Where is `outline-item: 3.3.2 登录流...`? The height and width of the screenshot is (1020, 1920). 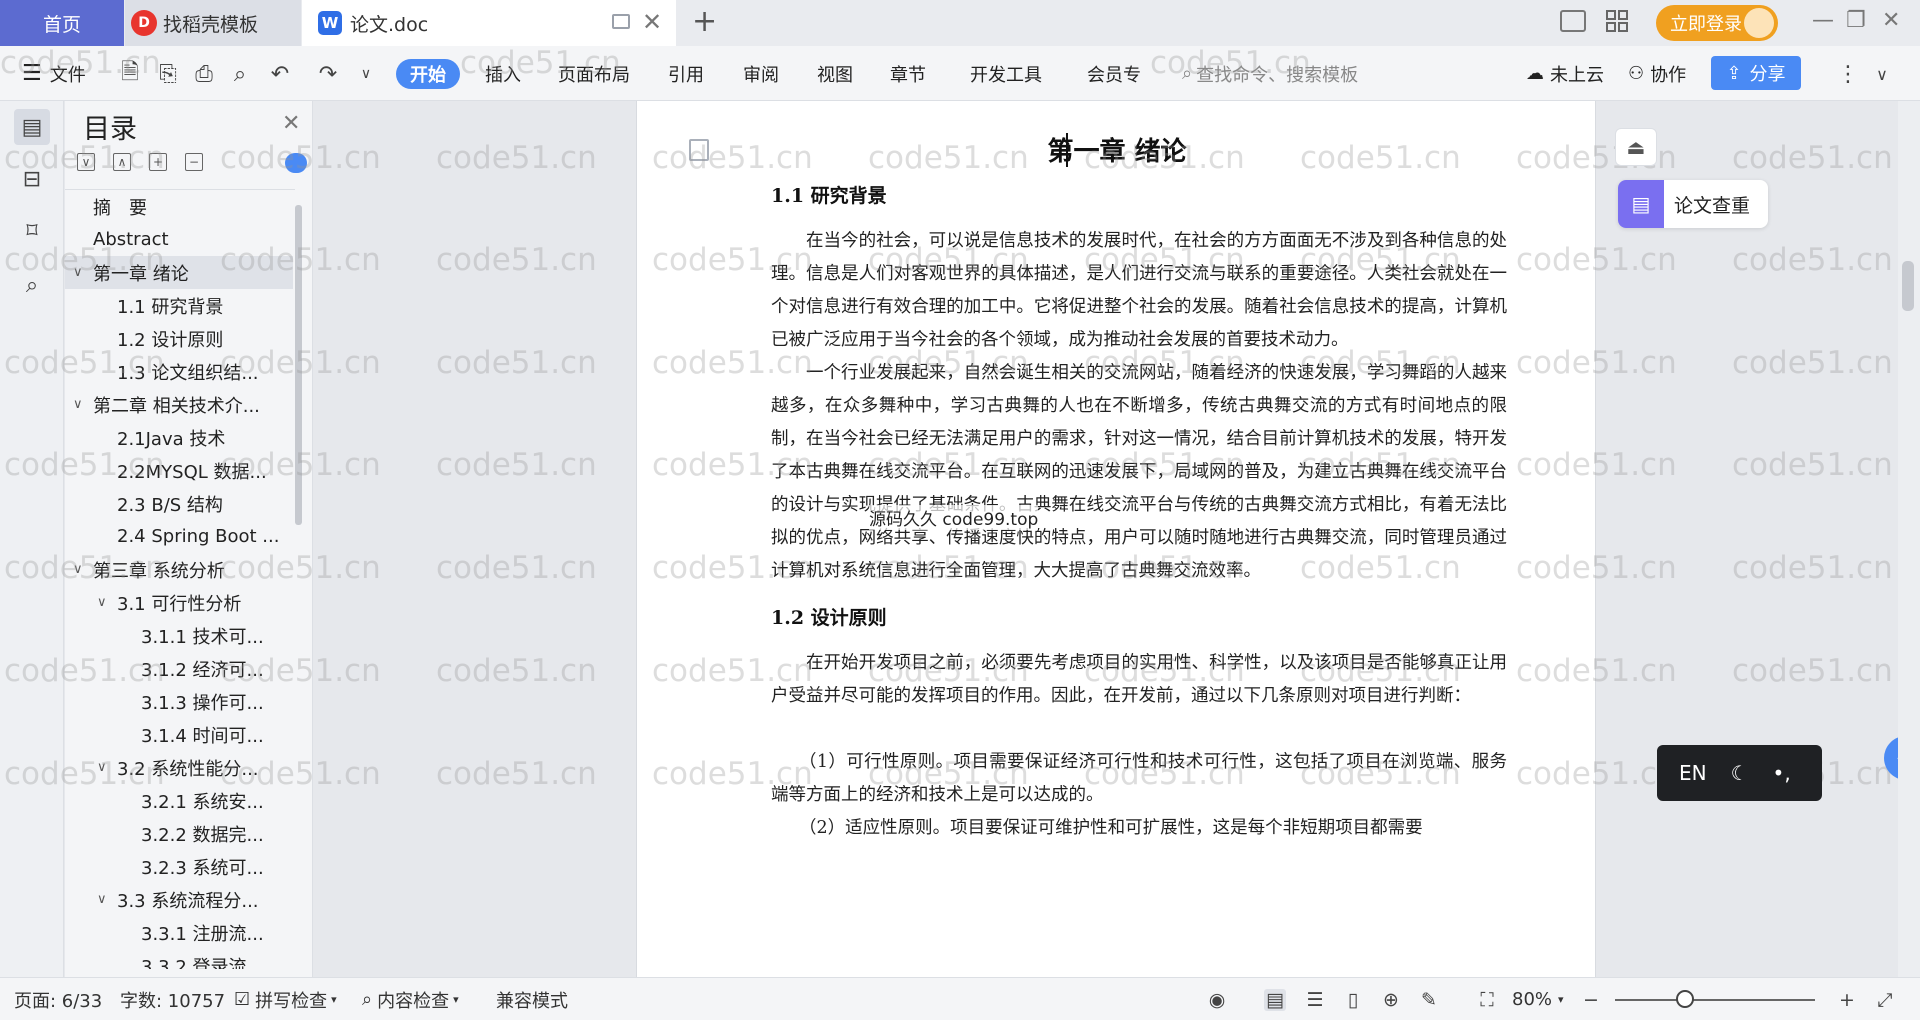
outline-item: 3.3.2 登录流... is located at coordinates (179, 959).